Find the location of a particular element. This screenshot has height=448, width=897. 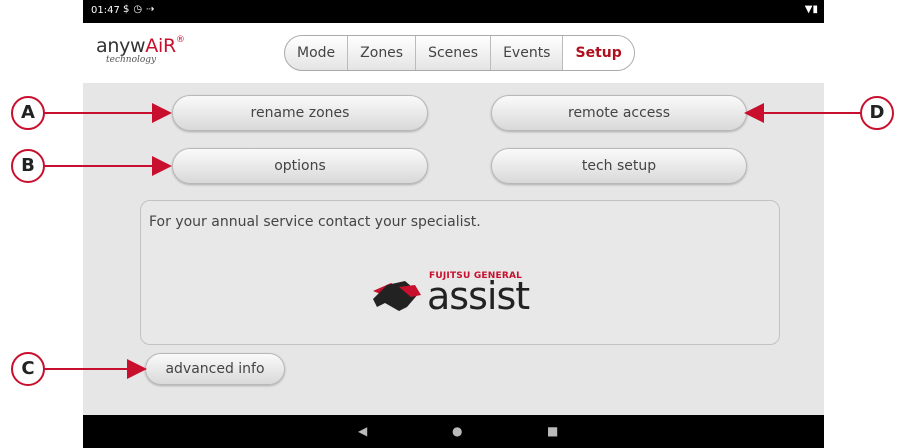

handshake-icon is located at coordinates (397, 296).